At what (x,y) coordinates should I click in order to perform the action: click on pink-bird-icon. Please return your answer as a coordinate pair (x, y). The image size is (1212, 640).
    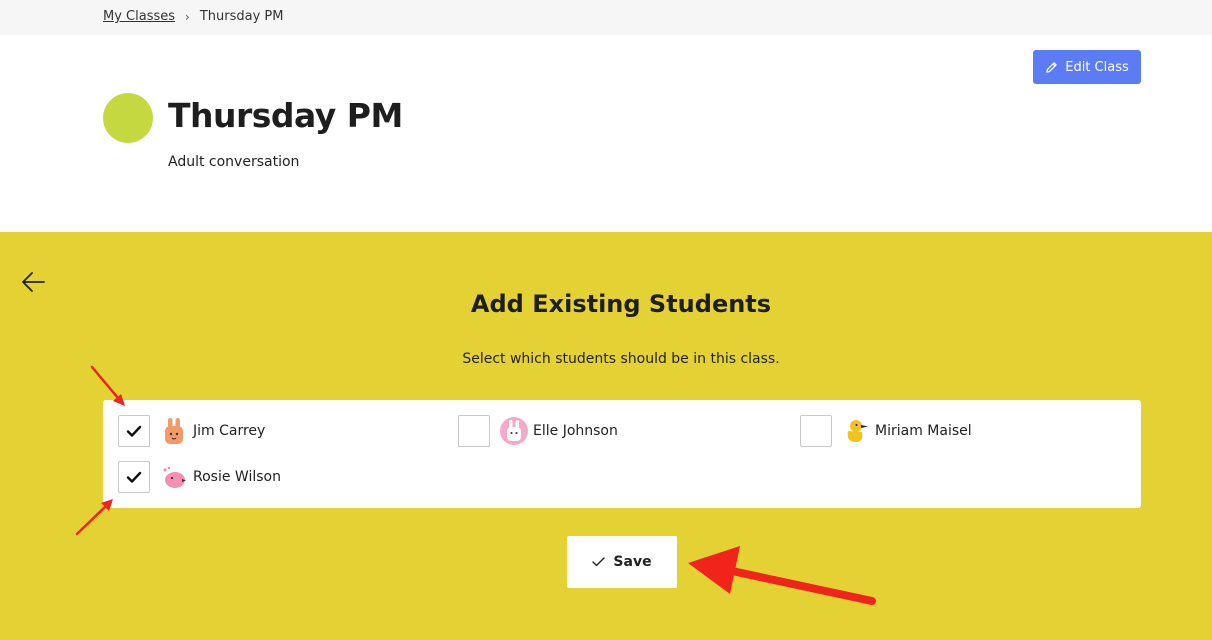
    Looking at the image, I should click on (174, 477).